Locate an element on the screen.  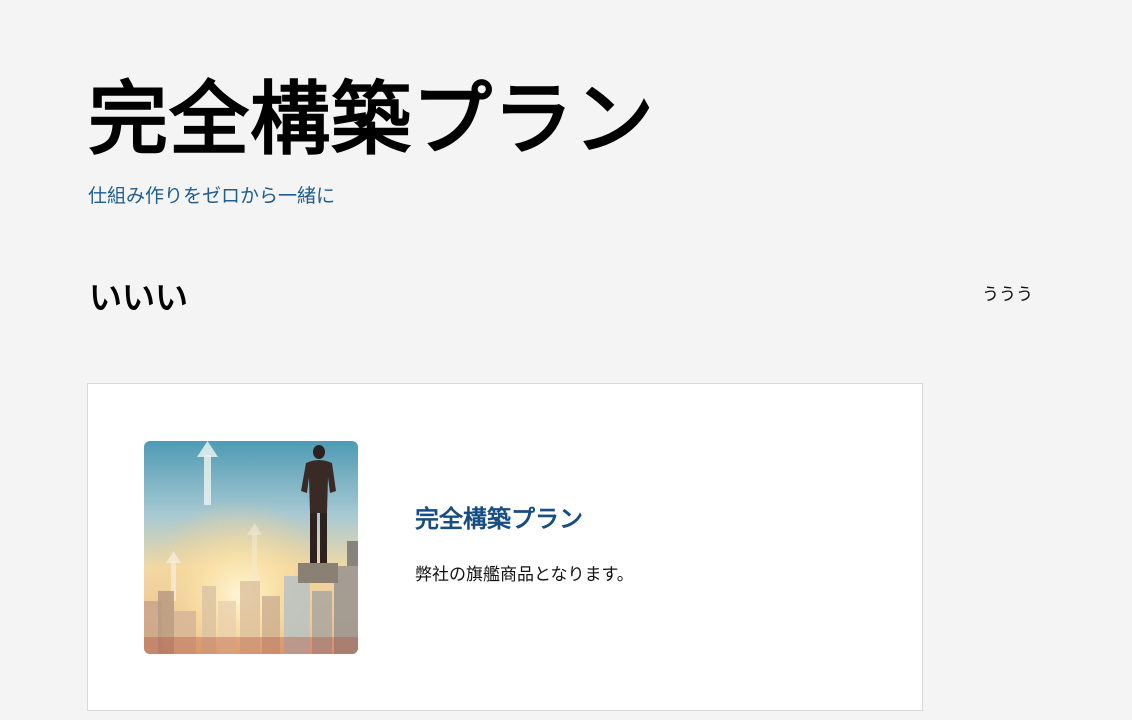
plan-card-description: 弊社の旗艦商品となります。 is located at coordinates (524, 575).